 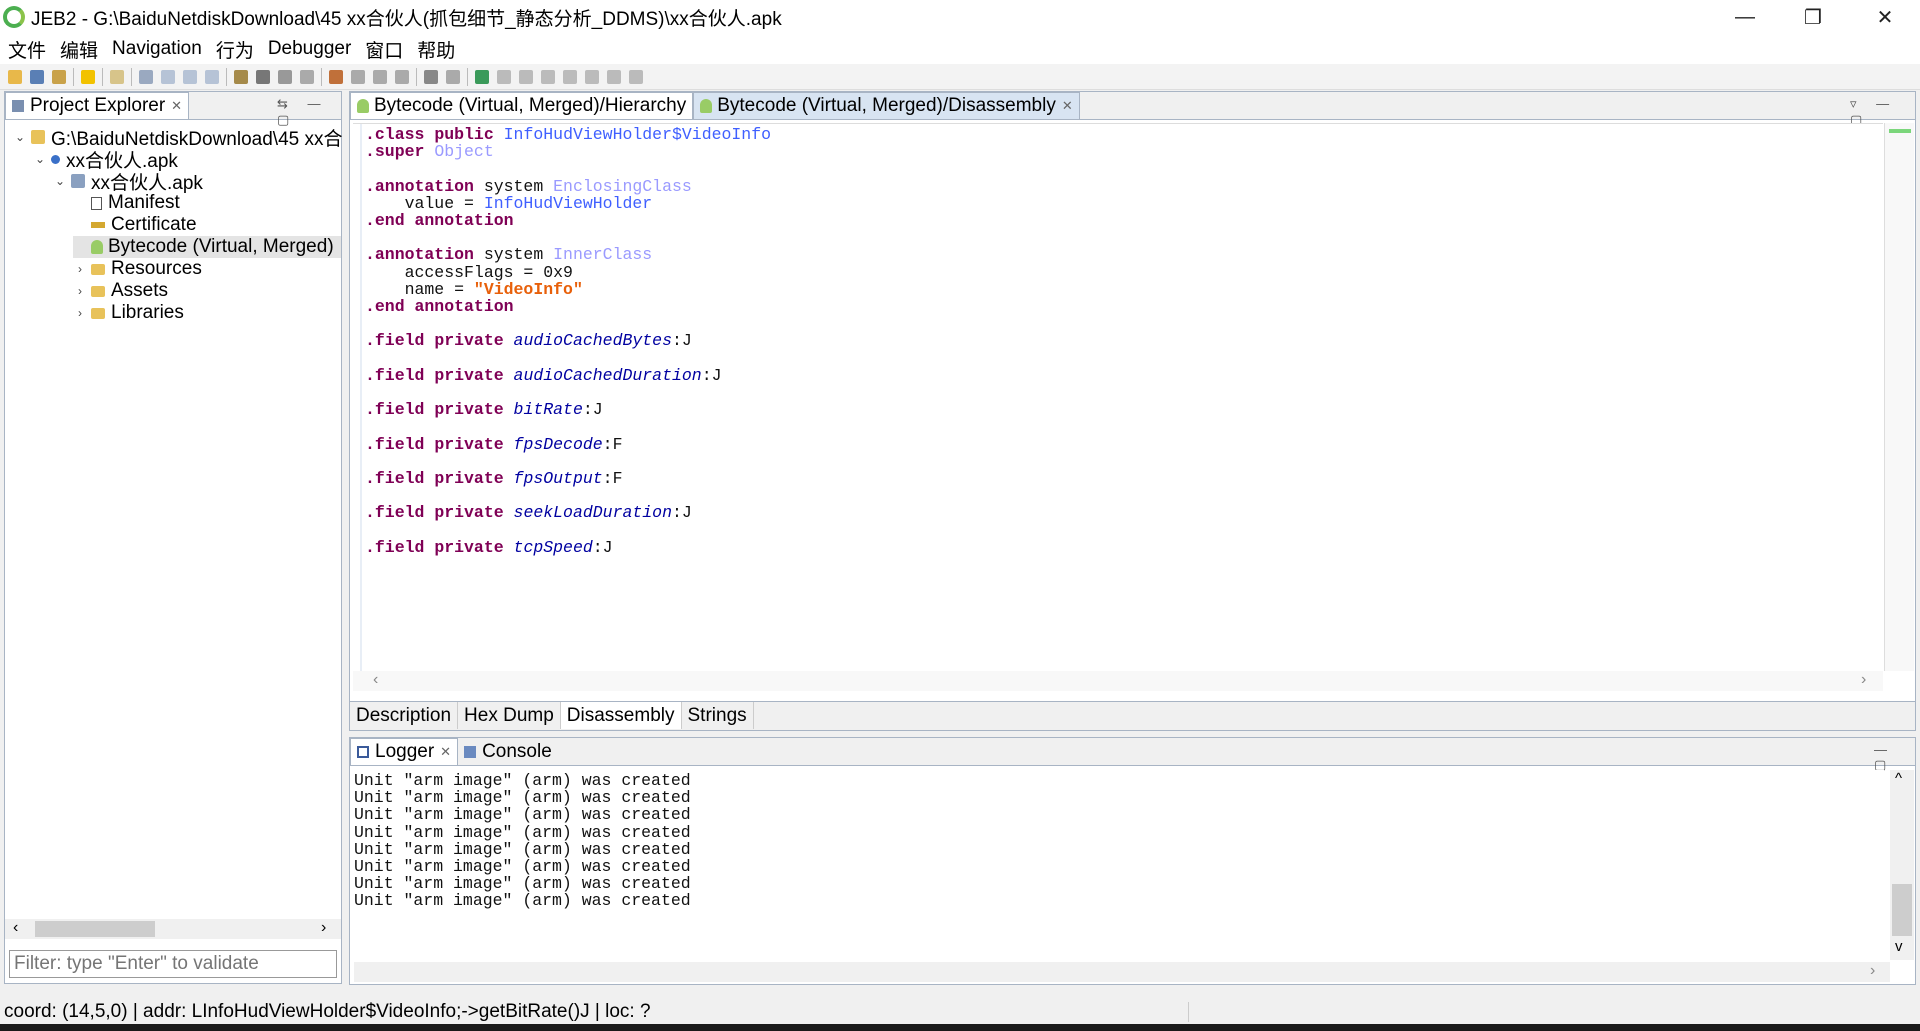 I want to click on stop-icon, so click(x=548, y=76).